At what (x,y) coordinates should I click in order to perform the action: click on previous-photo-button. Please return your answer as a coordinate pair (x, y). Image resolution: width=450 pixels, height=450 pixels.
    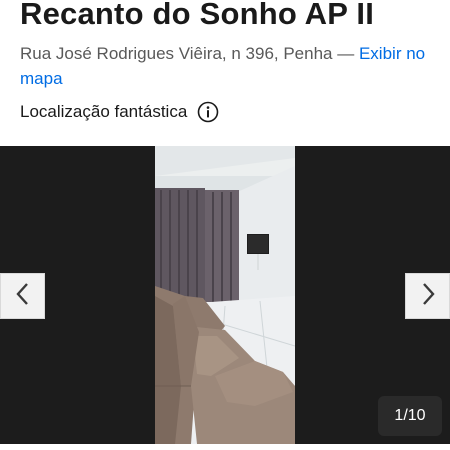
    Looking at the image, I should click on (22, 296).